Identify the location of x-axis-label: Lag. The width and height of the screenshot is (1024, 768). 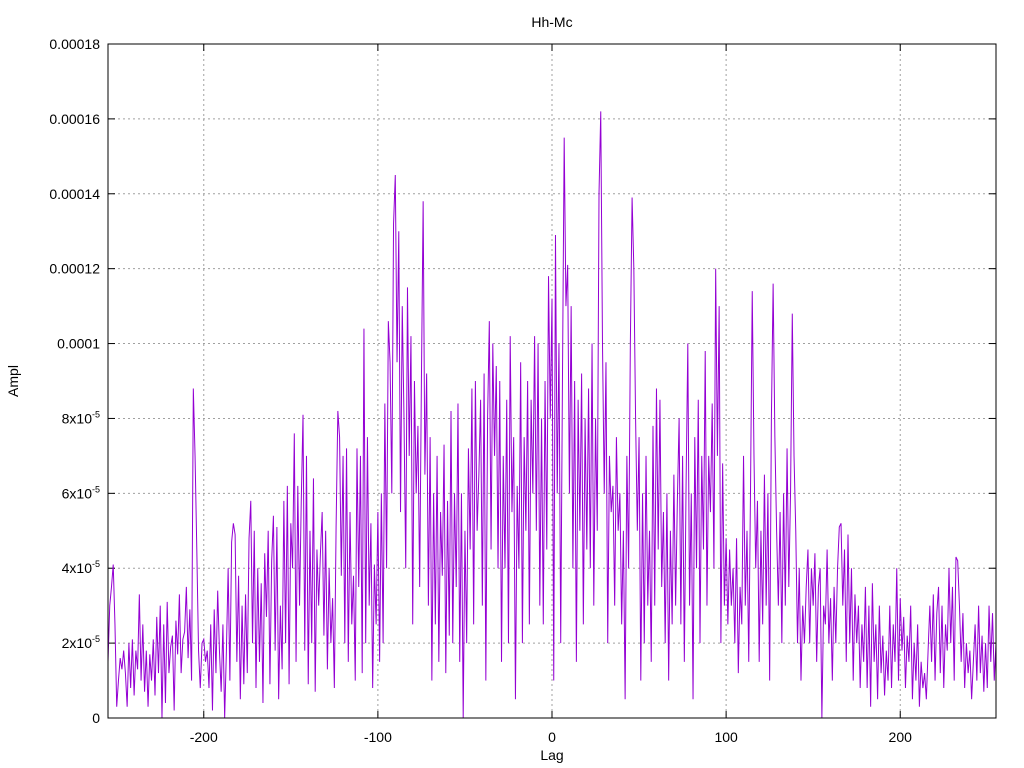
(551, 755).